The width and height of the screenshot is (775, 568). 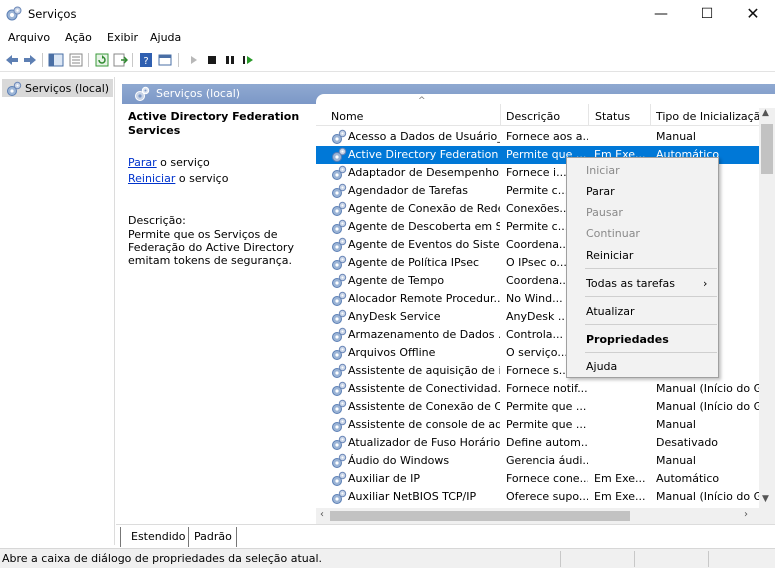 What do you see at coordinates (52, 14) in the screenshot?
I see `window-title: Serviços` at bounding box center [52, 14].